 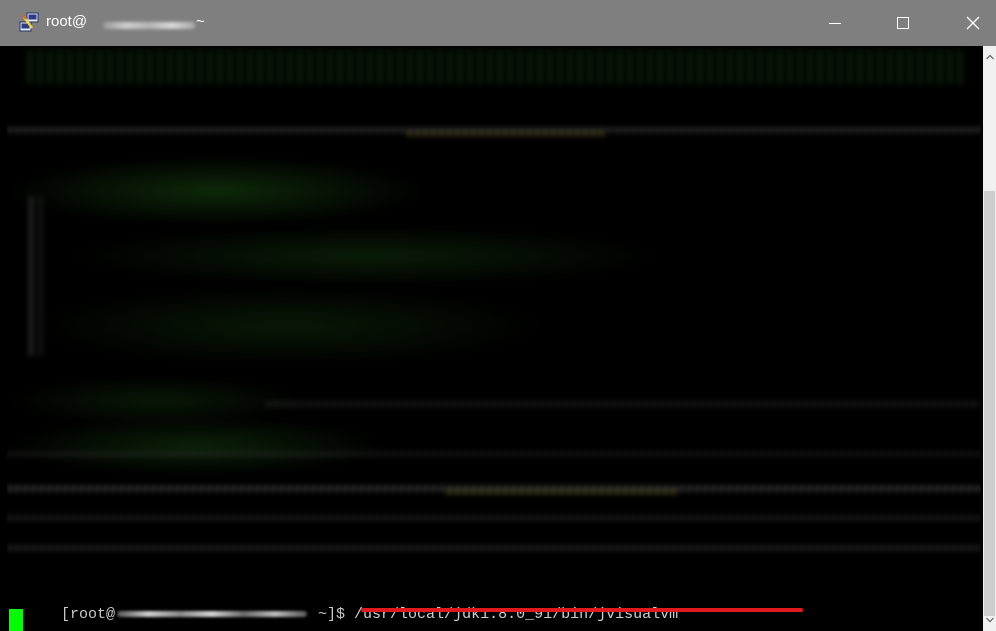 What do you see at coordinates (989, 403) in the screenshot?
I see `scrollbar-thumb` at bounding box center [989, 403].